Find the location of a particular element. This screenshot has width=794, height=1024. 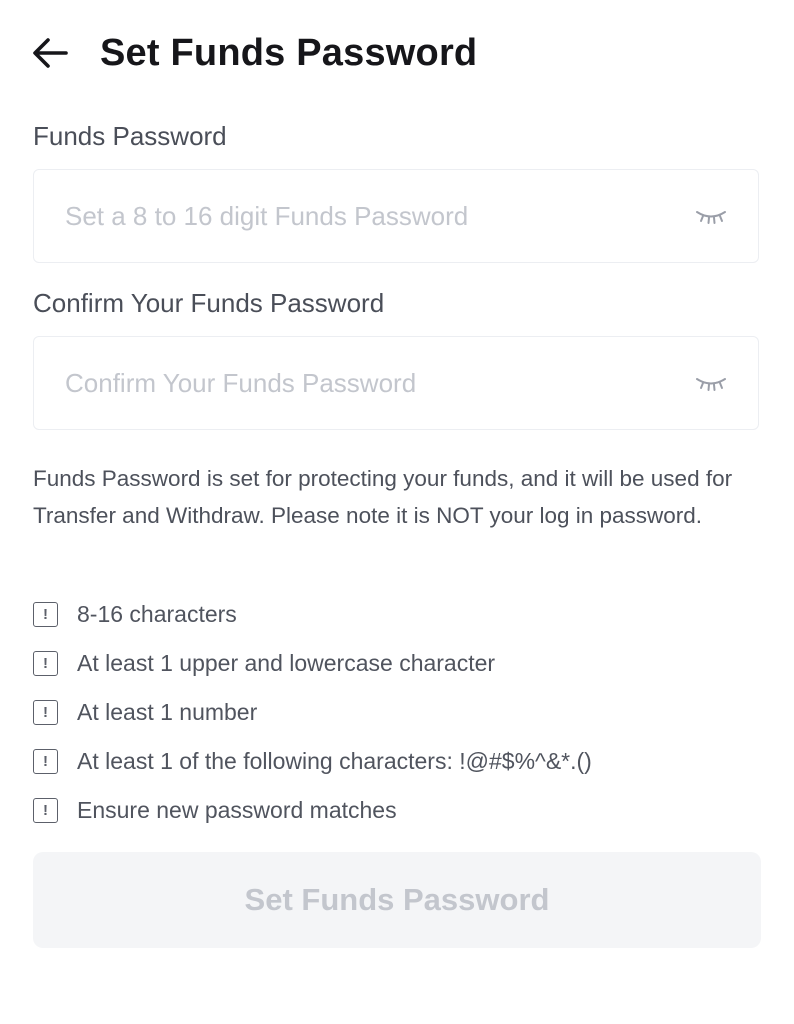

rule-text: At least 1 upper and lowercase character is located at coordinates (286, 663).